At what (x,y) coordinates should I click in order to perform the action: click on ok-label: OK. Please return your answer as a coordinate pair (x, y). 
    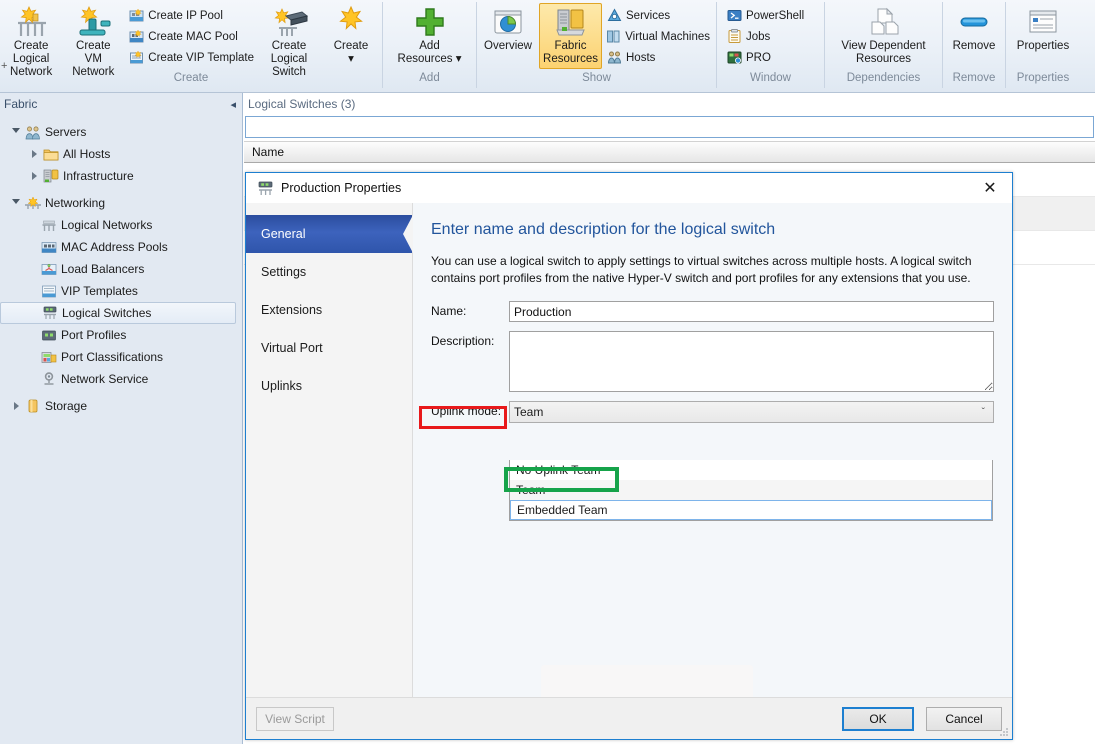
    Looking at the image, I should click on (878, 718).